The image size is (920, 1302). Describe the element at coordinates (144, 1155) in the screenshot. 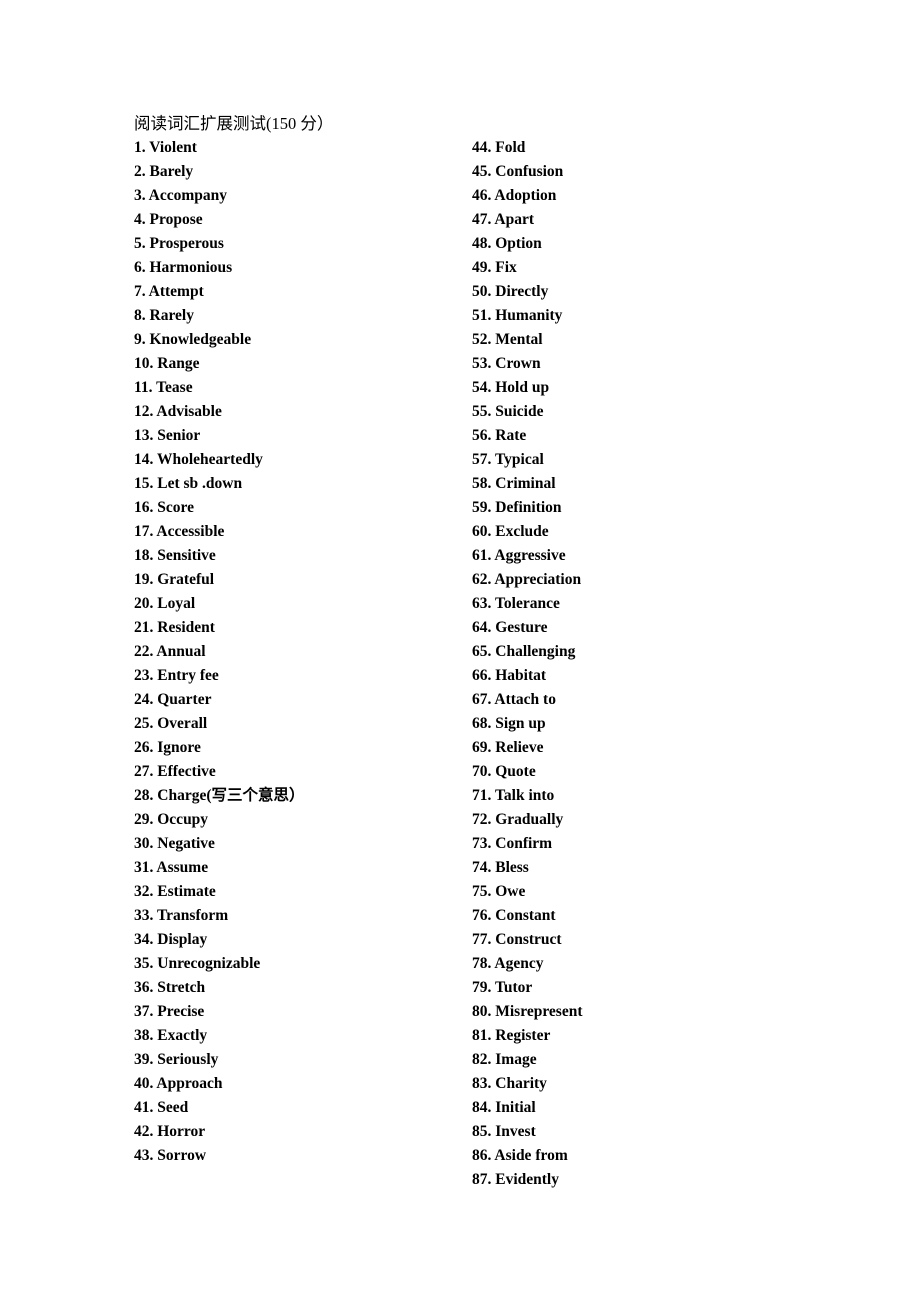

I see `vocabulary-item-number: 43.` at that location.